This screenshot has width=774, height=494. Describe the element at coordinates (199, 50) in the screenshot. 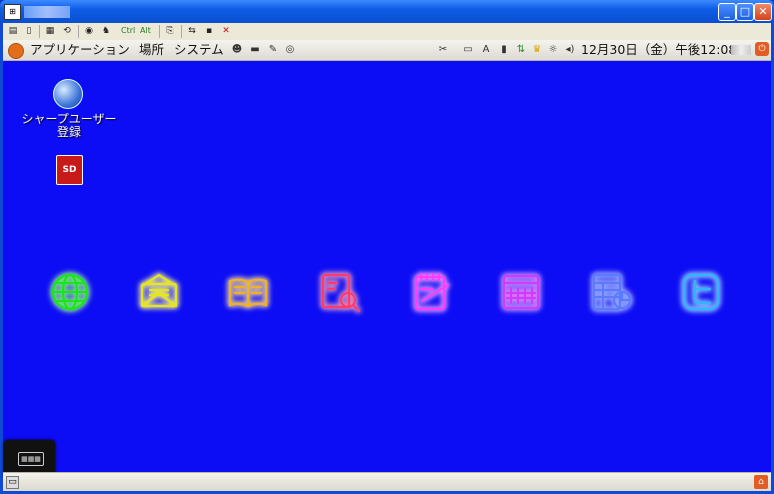

I see `menu-system: システム` at that location.